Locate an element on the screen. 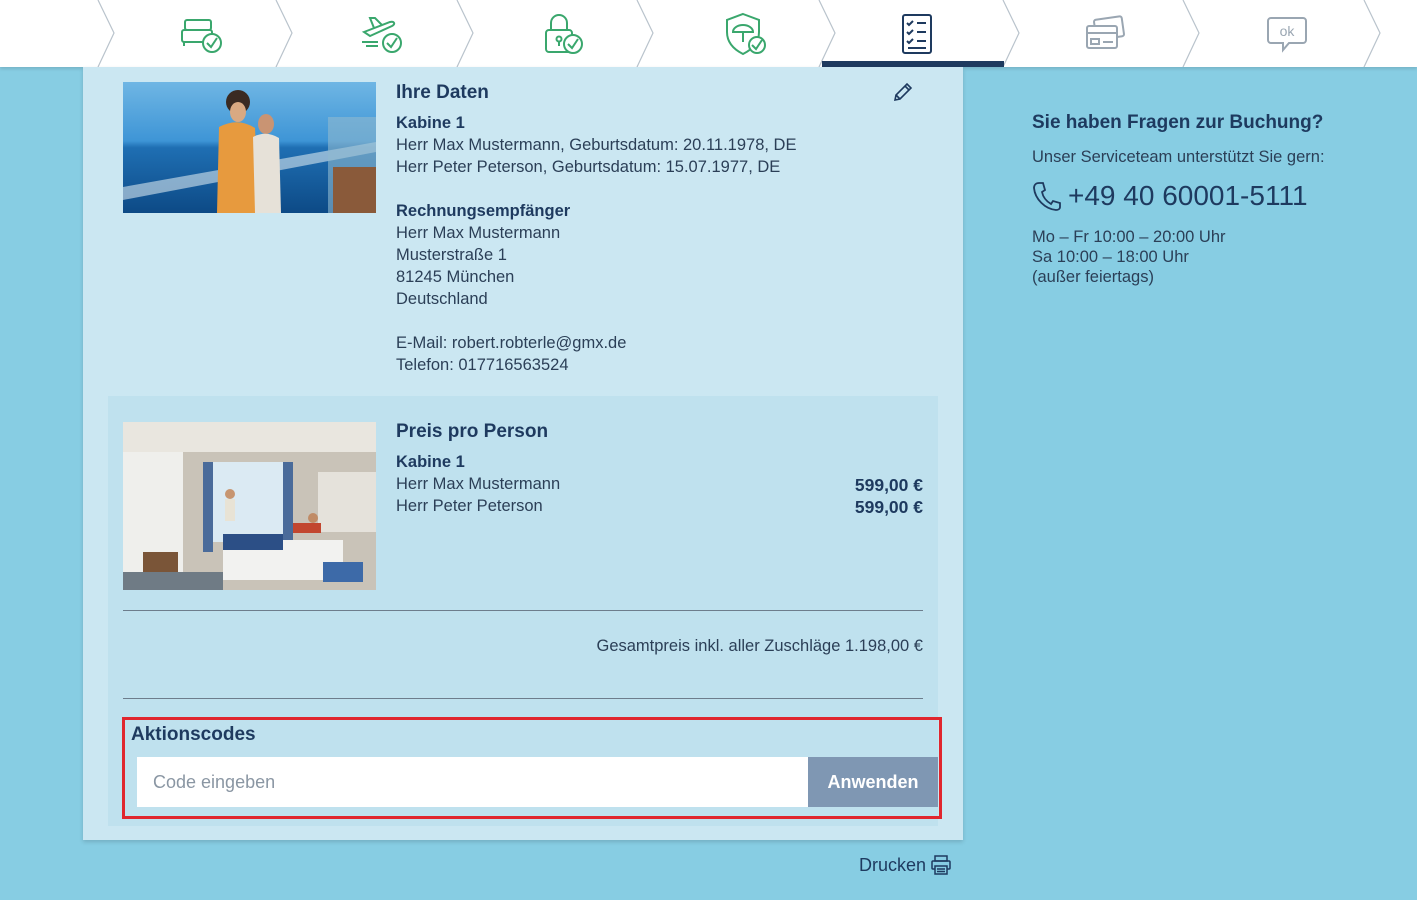 The image size is (1417, 900). insurance-check-icon is located at coordinates (746, 33).